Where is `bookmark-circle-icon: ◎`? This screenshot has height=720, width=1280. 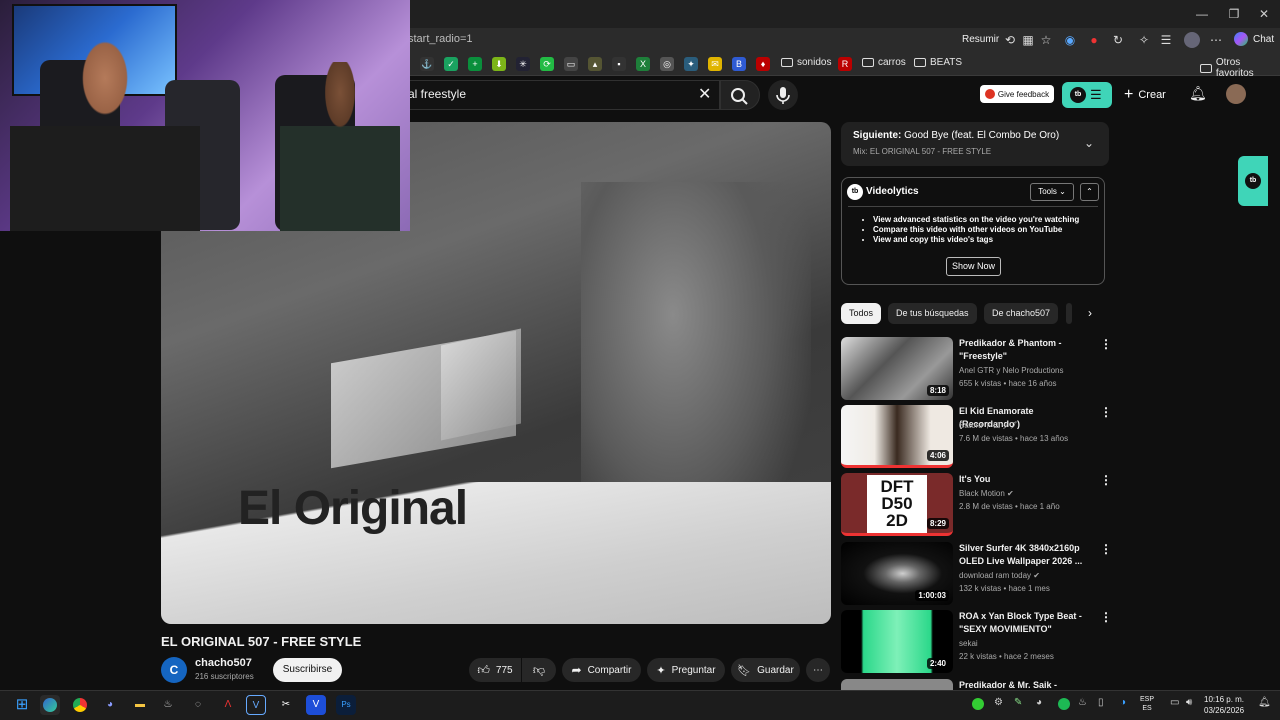 bookmark-circle-icon: ◎ is located at coordinates (667, 64).